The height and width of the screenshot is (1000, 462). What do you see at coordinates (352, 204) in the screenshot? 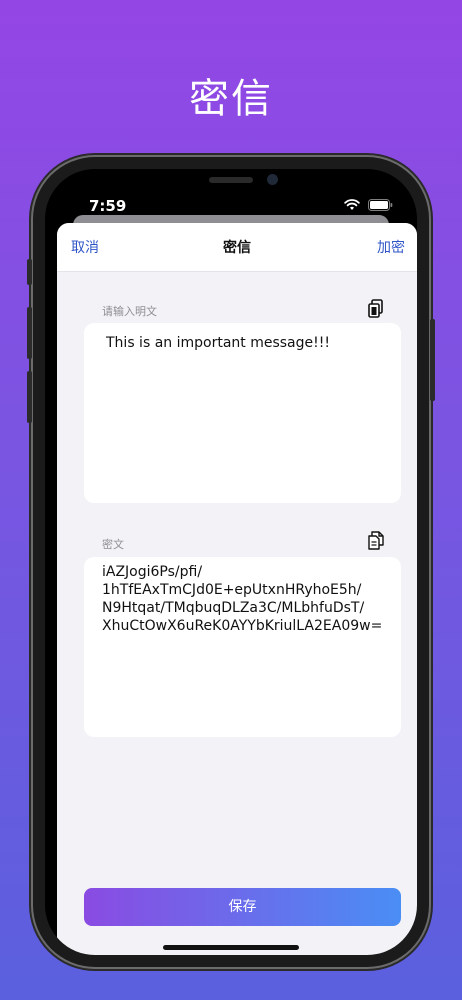
I see `wifi-icon` at bounding box center [352, 204].